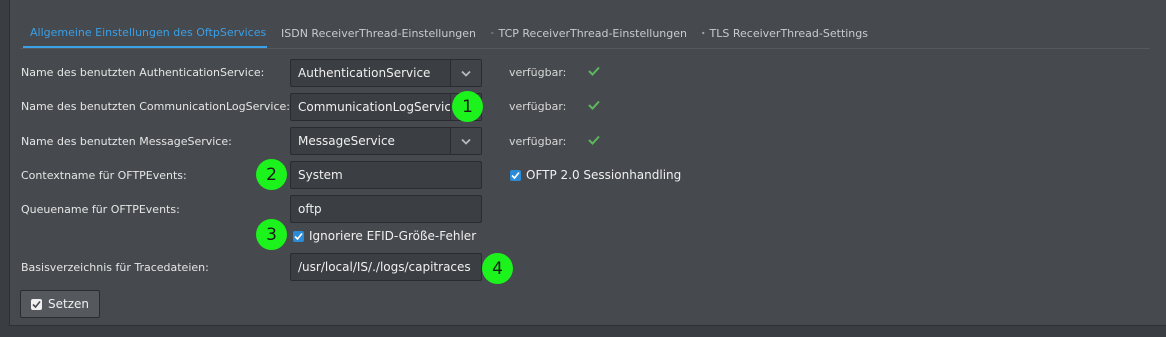 The image size is (1166, 337). What do you see at coordinates (703, 33) in the screenshot?
I see `gear-icon` at bounding box center [703, 33].